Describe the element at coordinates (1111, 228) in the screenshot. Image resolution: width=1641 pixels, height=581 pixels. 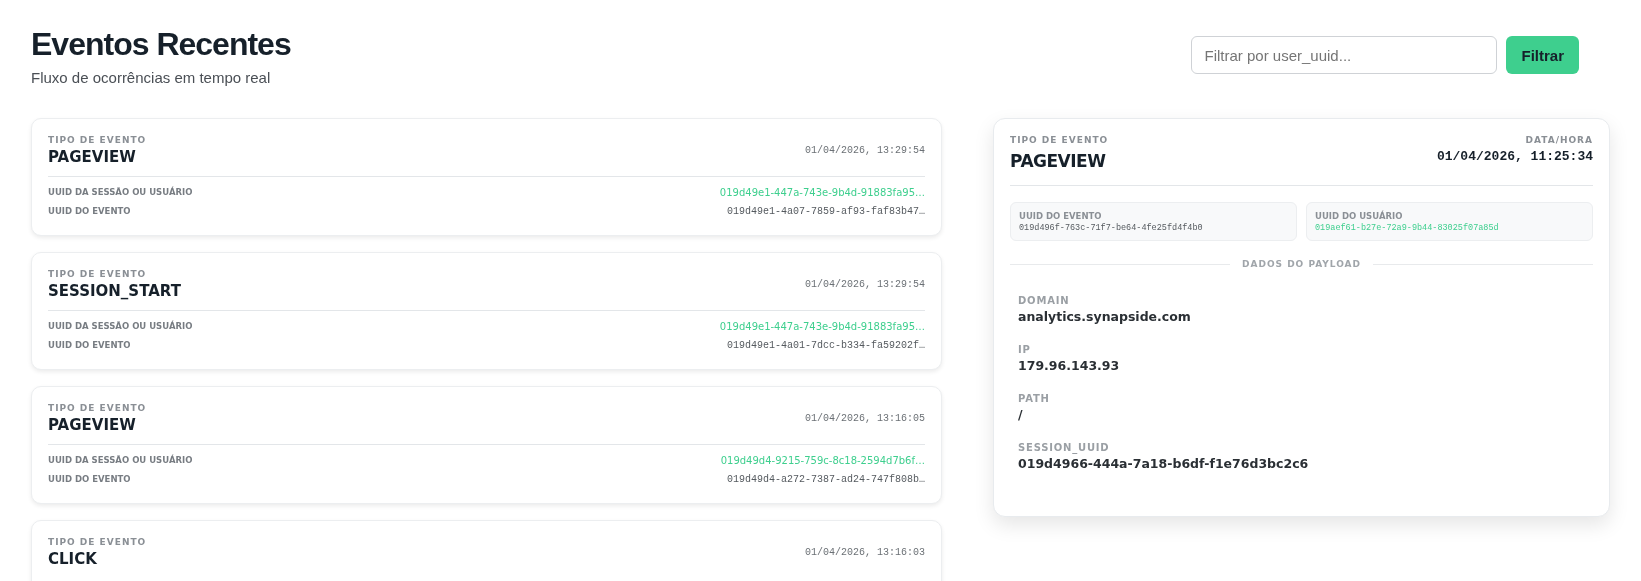
I see `uuid-value: 019d496f-763c-71f7-be64-4fe25fd4f4b0` at that location.